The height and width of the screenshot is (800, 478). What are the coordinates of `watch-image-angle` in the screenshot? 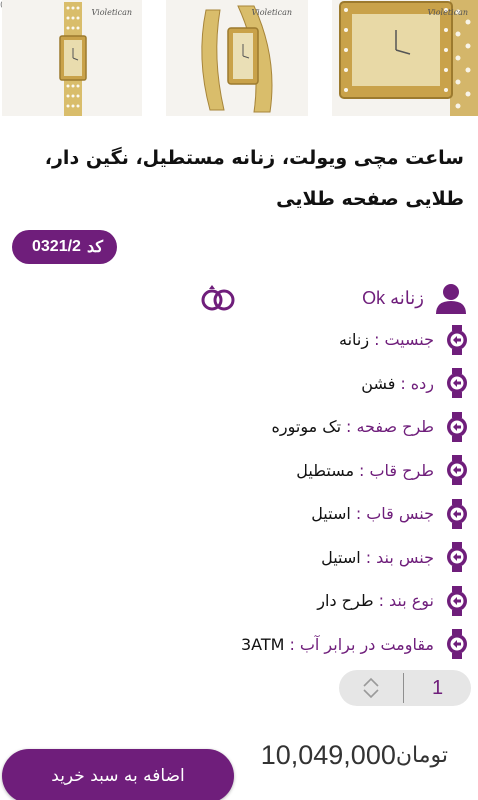 It's located at (237, 58).